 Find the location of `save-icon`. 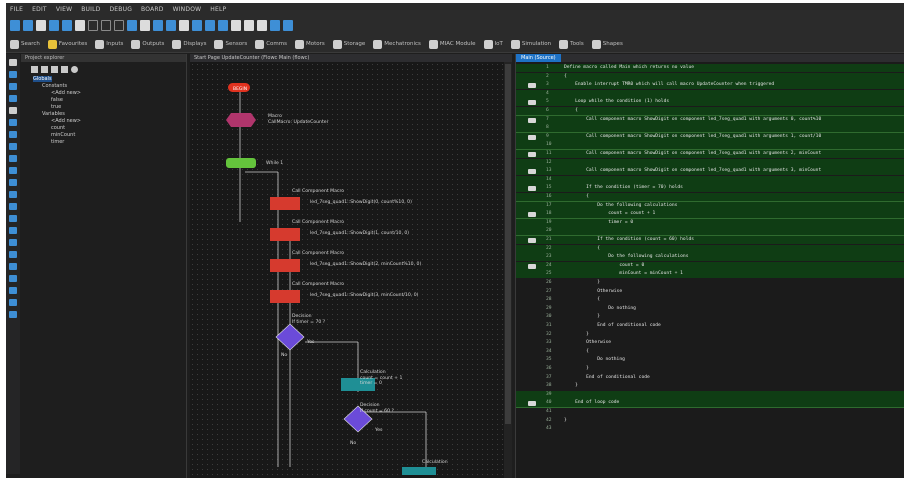

save-icon is located at coordinates (41, 25).